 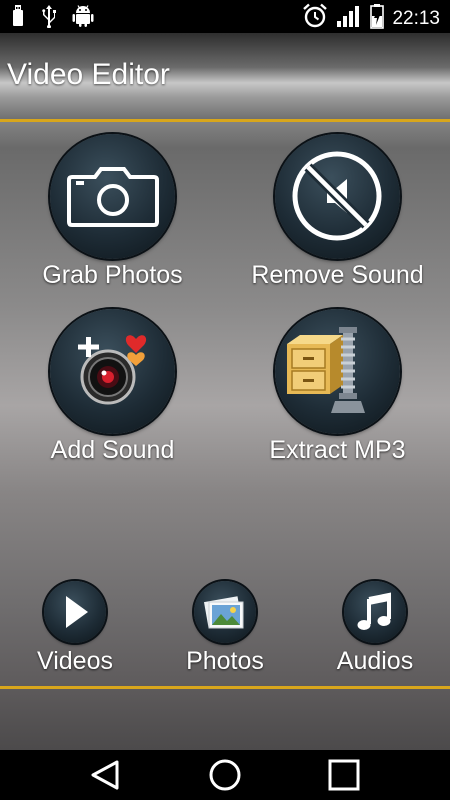 I want to click on remove-sound-button: Remove Sound, so click(x=337, y=216).